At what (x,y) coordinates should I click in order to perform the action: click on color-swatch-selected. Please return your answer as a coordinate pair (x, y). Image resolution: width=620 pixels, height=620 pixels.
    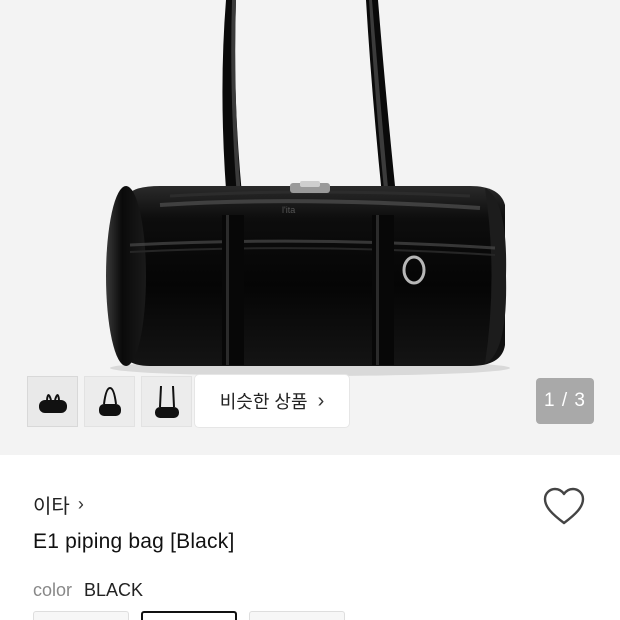
    Looking at the image, I should click on (189, 615).